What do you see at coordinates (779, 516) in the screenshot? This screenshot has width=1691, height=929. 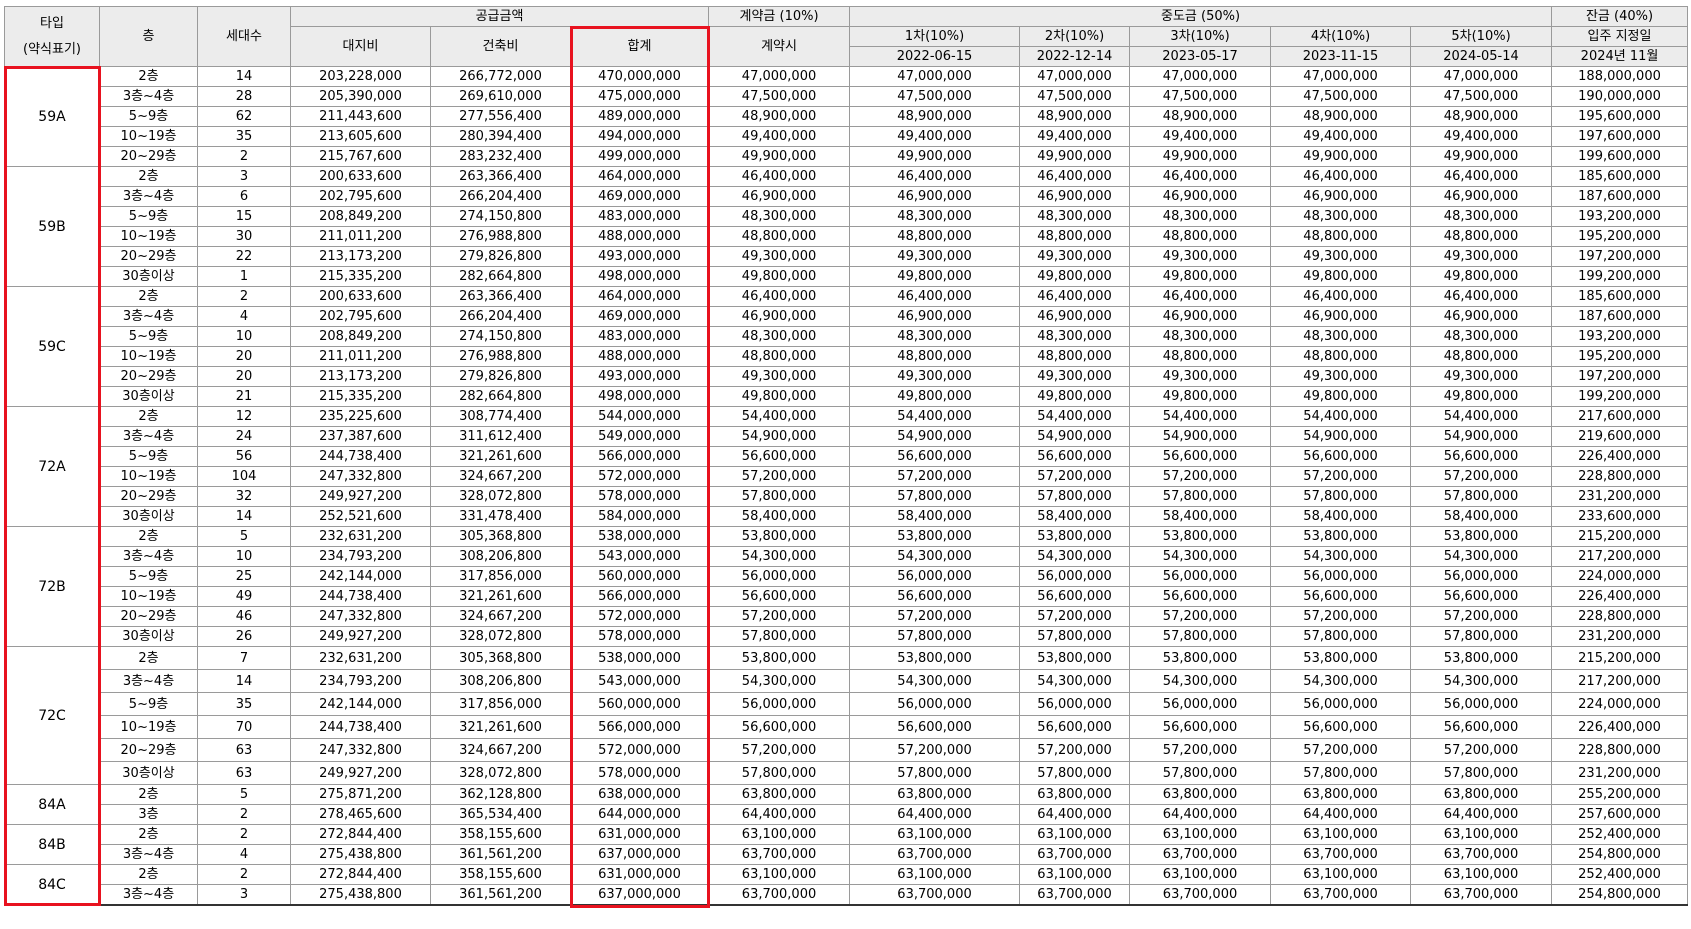 I see `contract-cell: 58,400,000` at bounding box center [779, 516].